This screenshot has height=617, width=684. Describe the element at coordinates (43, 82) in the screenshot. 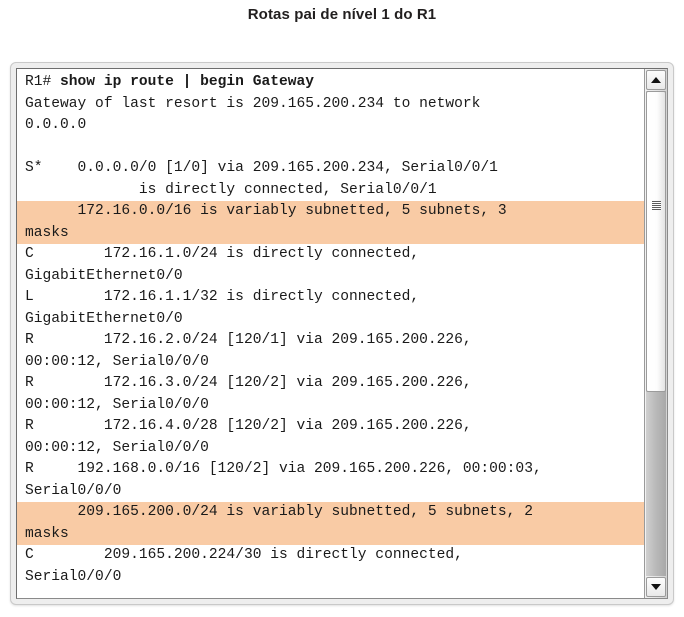

I see `prompt-text: R1#` at that location.